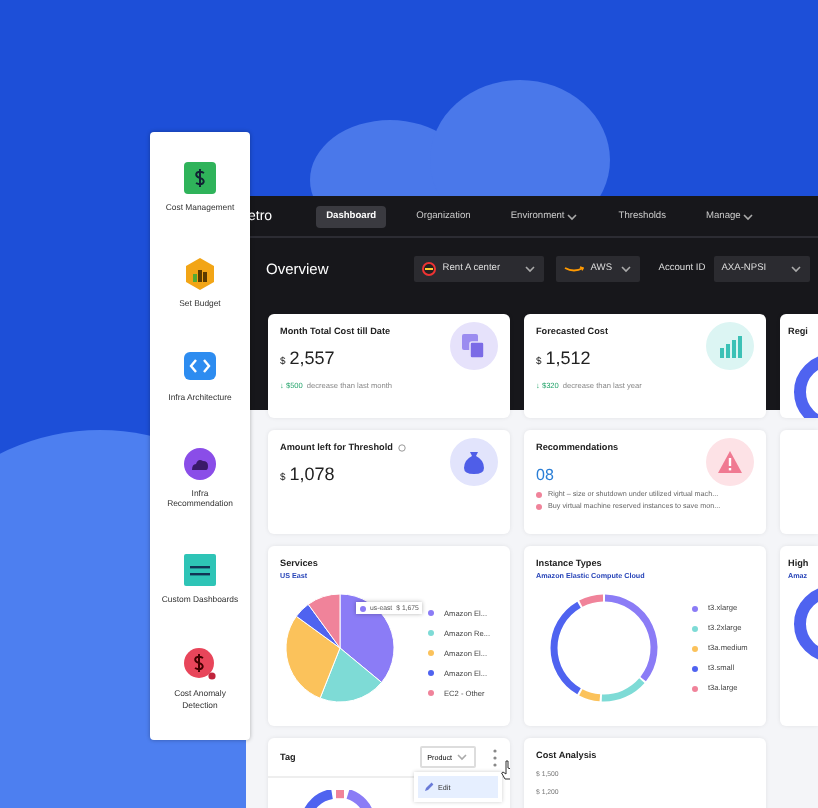 This screenshot has width=818, height=808. Describe the element at coordinates (730, 462) in the screenshot. I see `warning-icon` at that location.